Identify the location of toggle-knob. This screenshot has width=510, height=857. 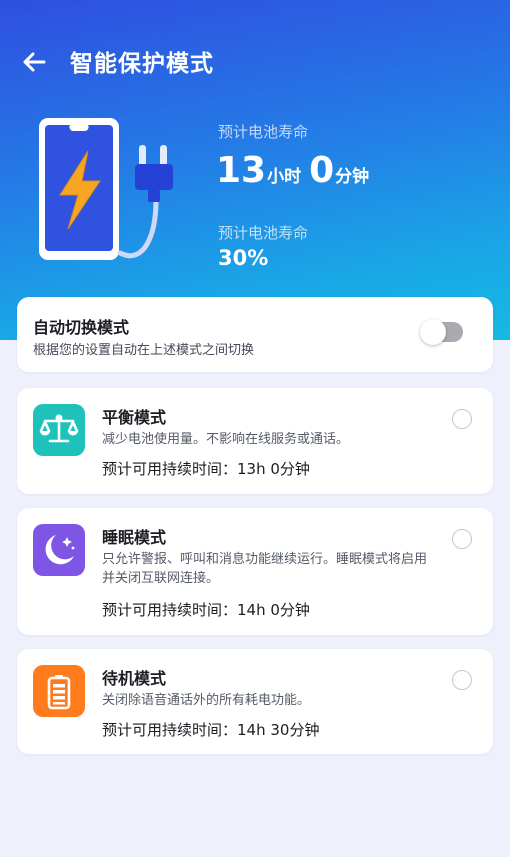
(433, 332).